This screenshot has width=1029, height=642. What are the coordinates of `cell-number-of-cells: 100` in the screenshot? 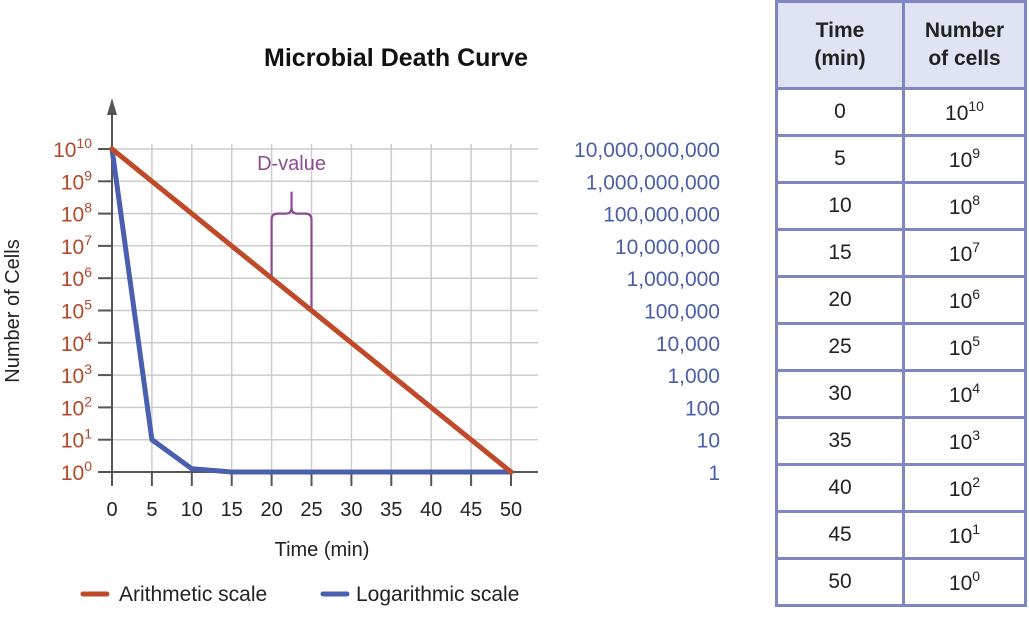 It's located at (964, 582).